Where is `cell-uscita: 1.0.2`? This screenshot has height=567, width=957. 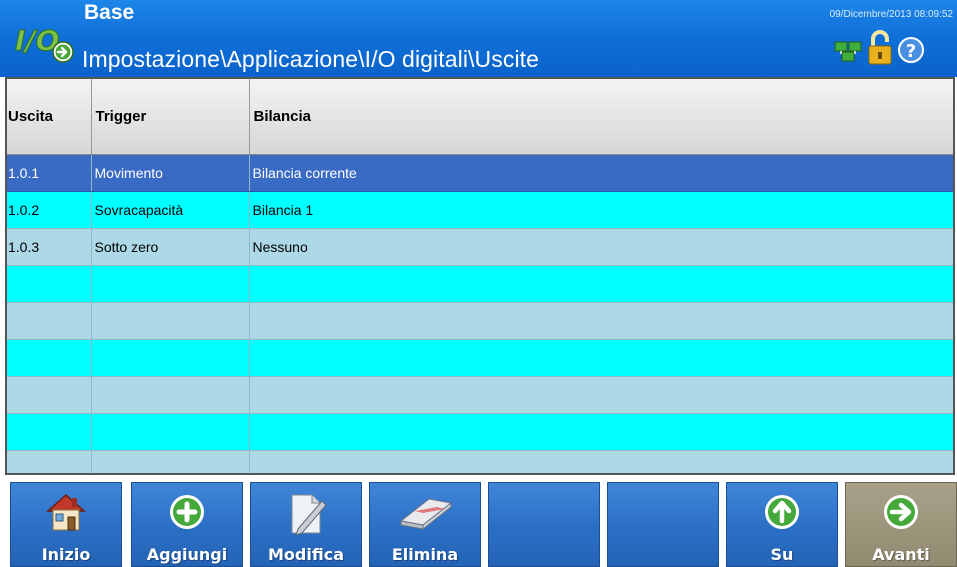
cell-uscita: 1.0.2 is located at coordinates (49, 210).